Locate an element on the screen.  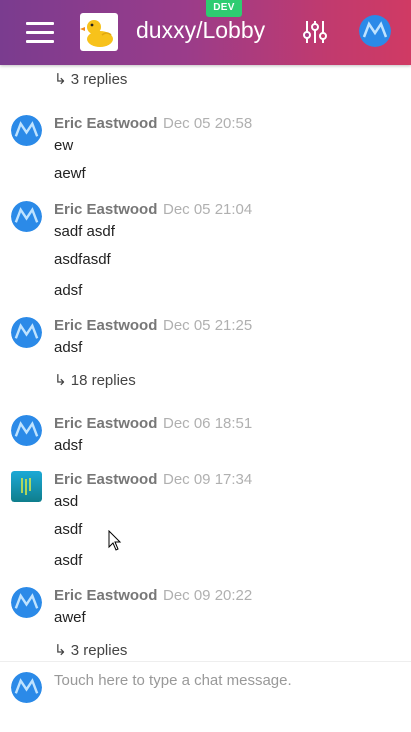
menu-button is located at coordinates (40, 32).